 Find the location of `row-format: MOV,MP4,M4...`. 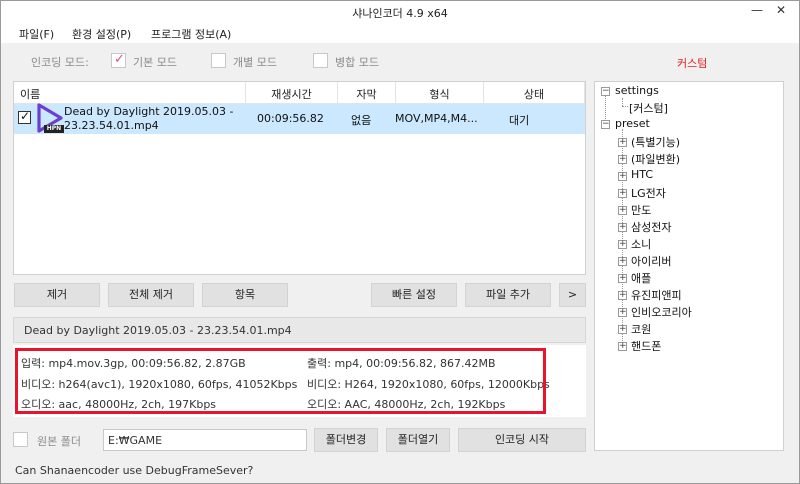

row-format: MOV,MP4,M4... is located at coordinates (436, 118).